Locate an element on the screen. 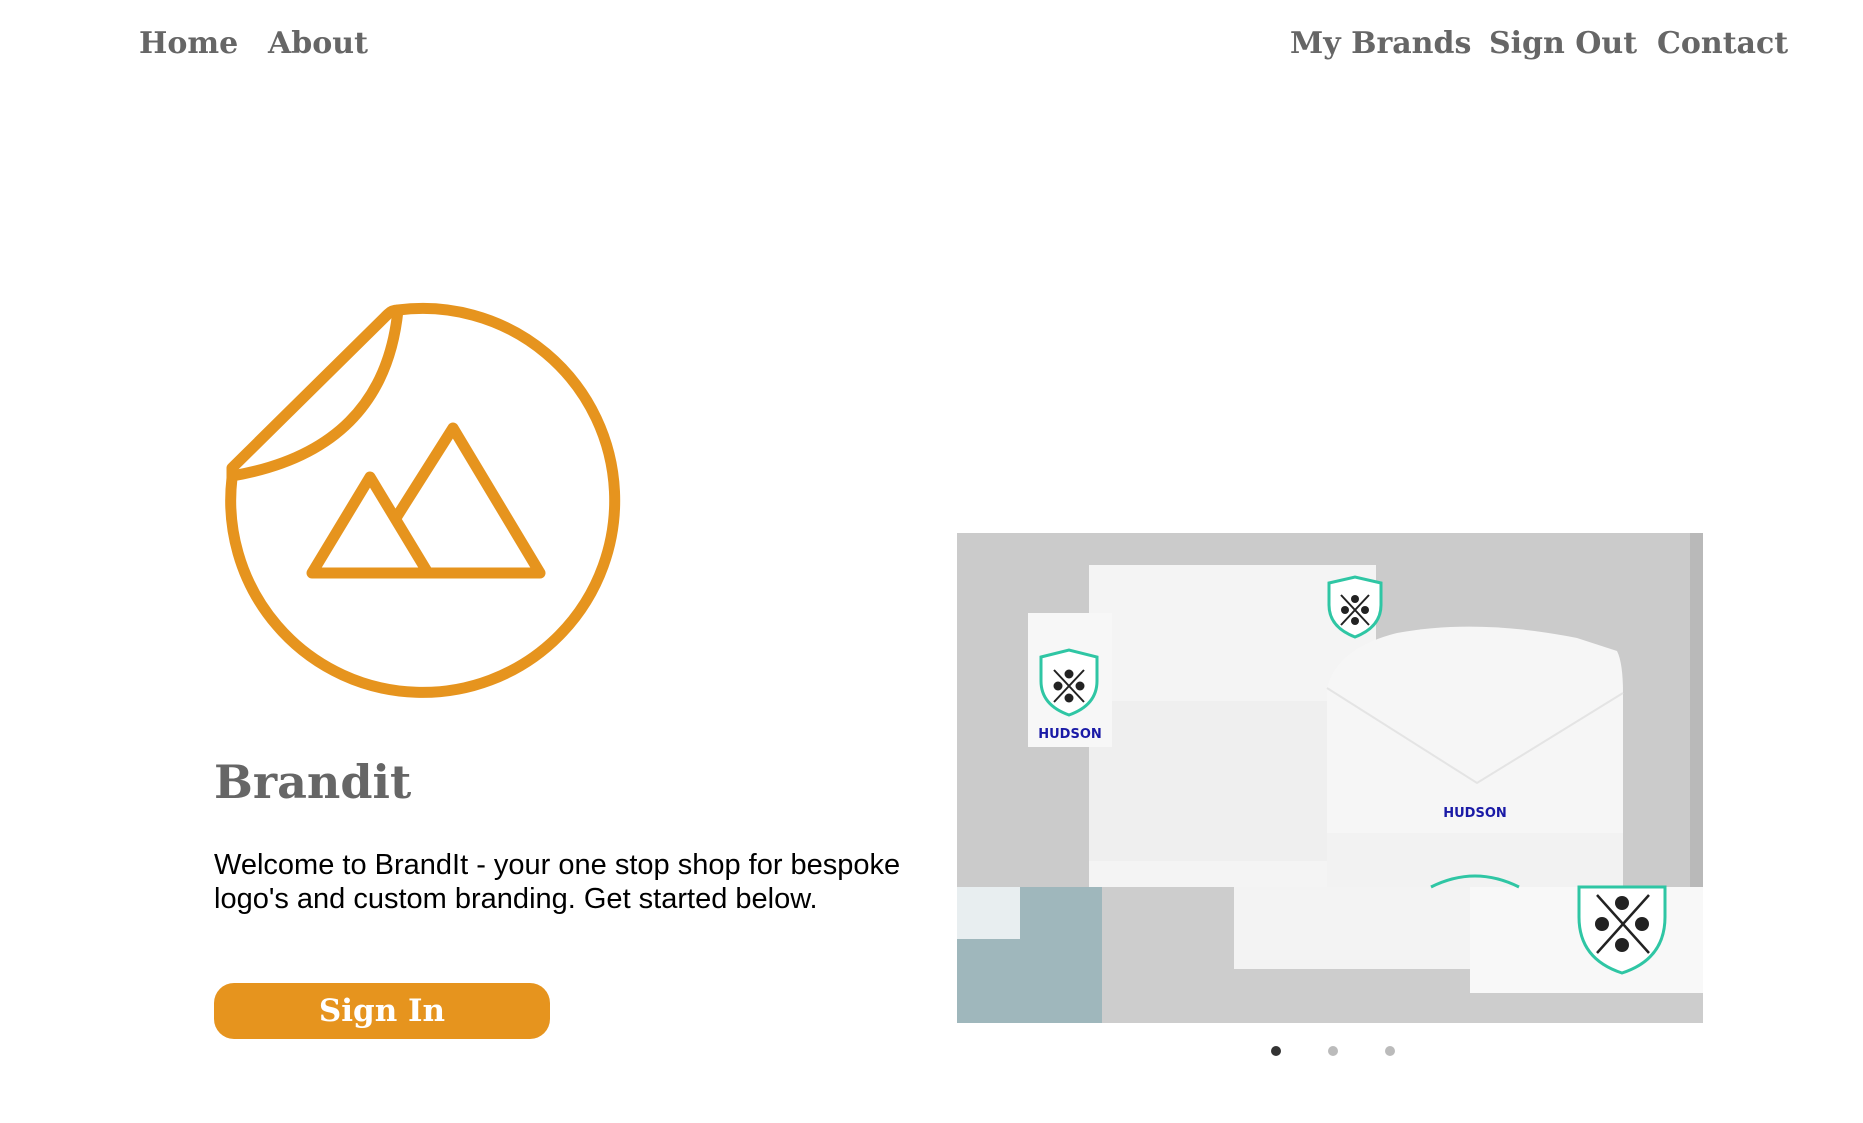 This screenshot has width=1863, height=1123. sticker-mountains-icon is located at coordinates (423, 500).